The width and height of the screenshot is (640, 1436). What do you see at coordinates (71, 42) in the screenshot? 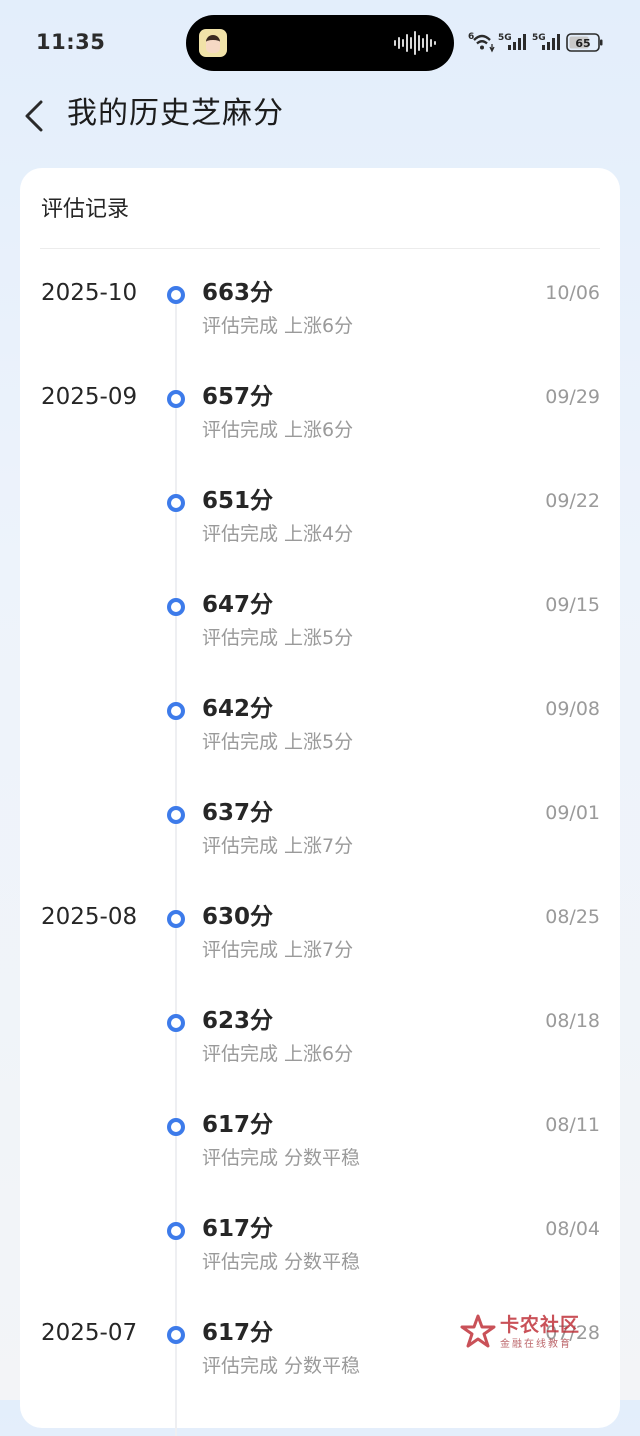
I see `status-time: 11:35` at bounding box center [71, 42].